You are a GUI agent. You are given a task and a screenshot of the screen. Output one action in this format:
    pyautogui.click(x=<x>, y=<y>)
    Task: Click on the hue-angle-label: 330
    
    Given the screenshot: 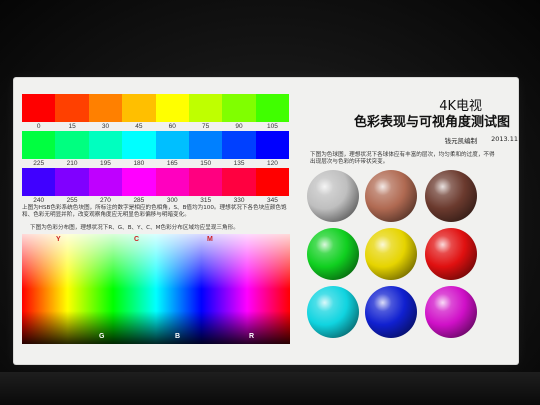 What is the action you would take?
    pyautogui.click(x=239, y=200)
    